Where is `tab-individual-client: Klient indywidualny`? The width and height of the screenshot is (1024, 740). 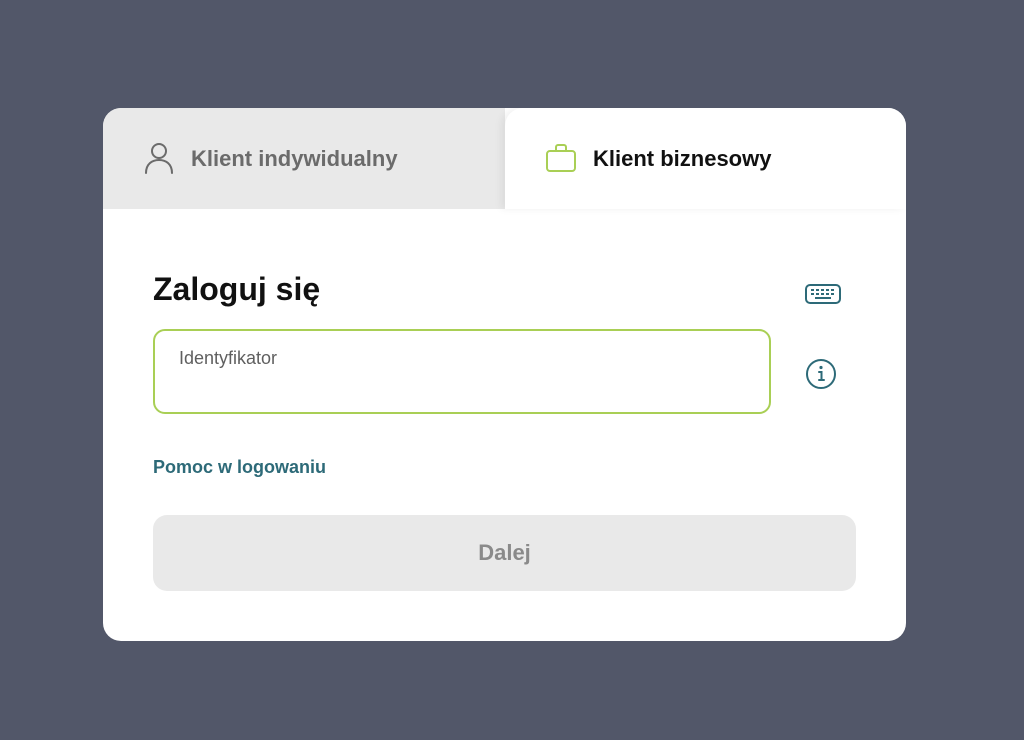 tab-individual-client: Klient indywidualny is located at coordinates (304, 158).